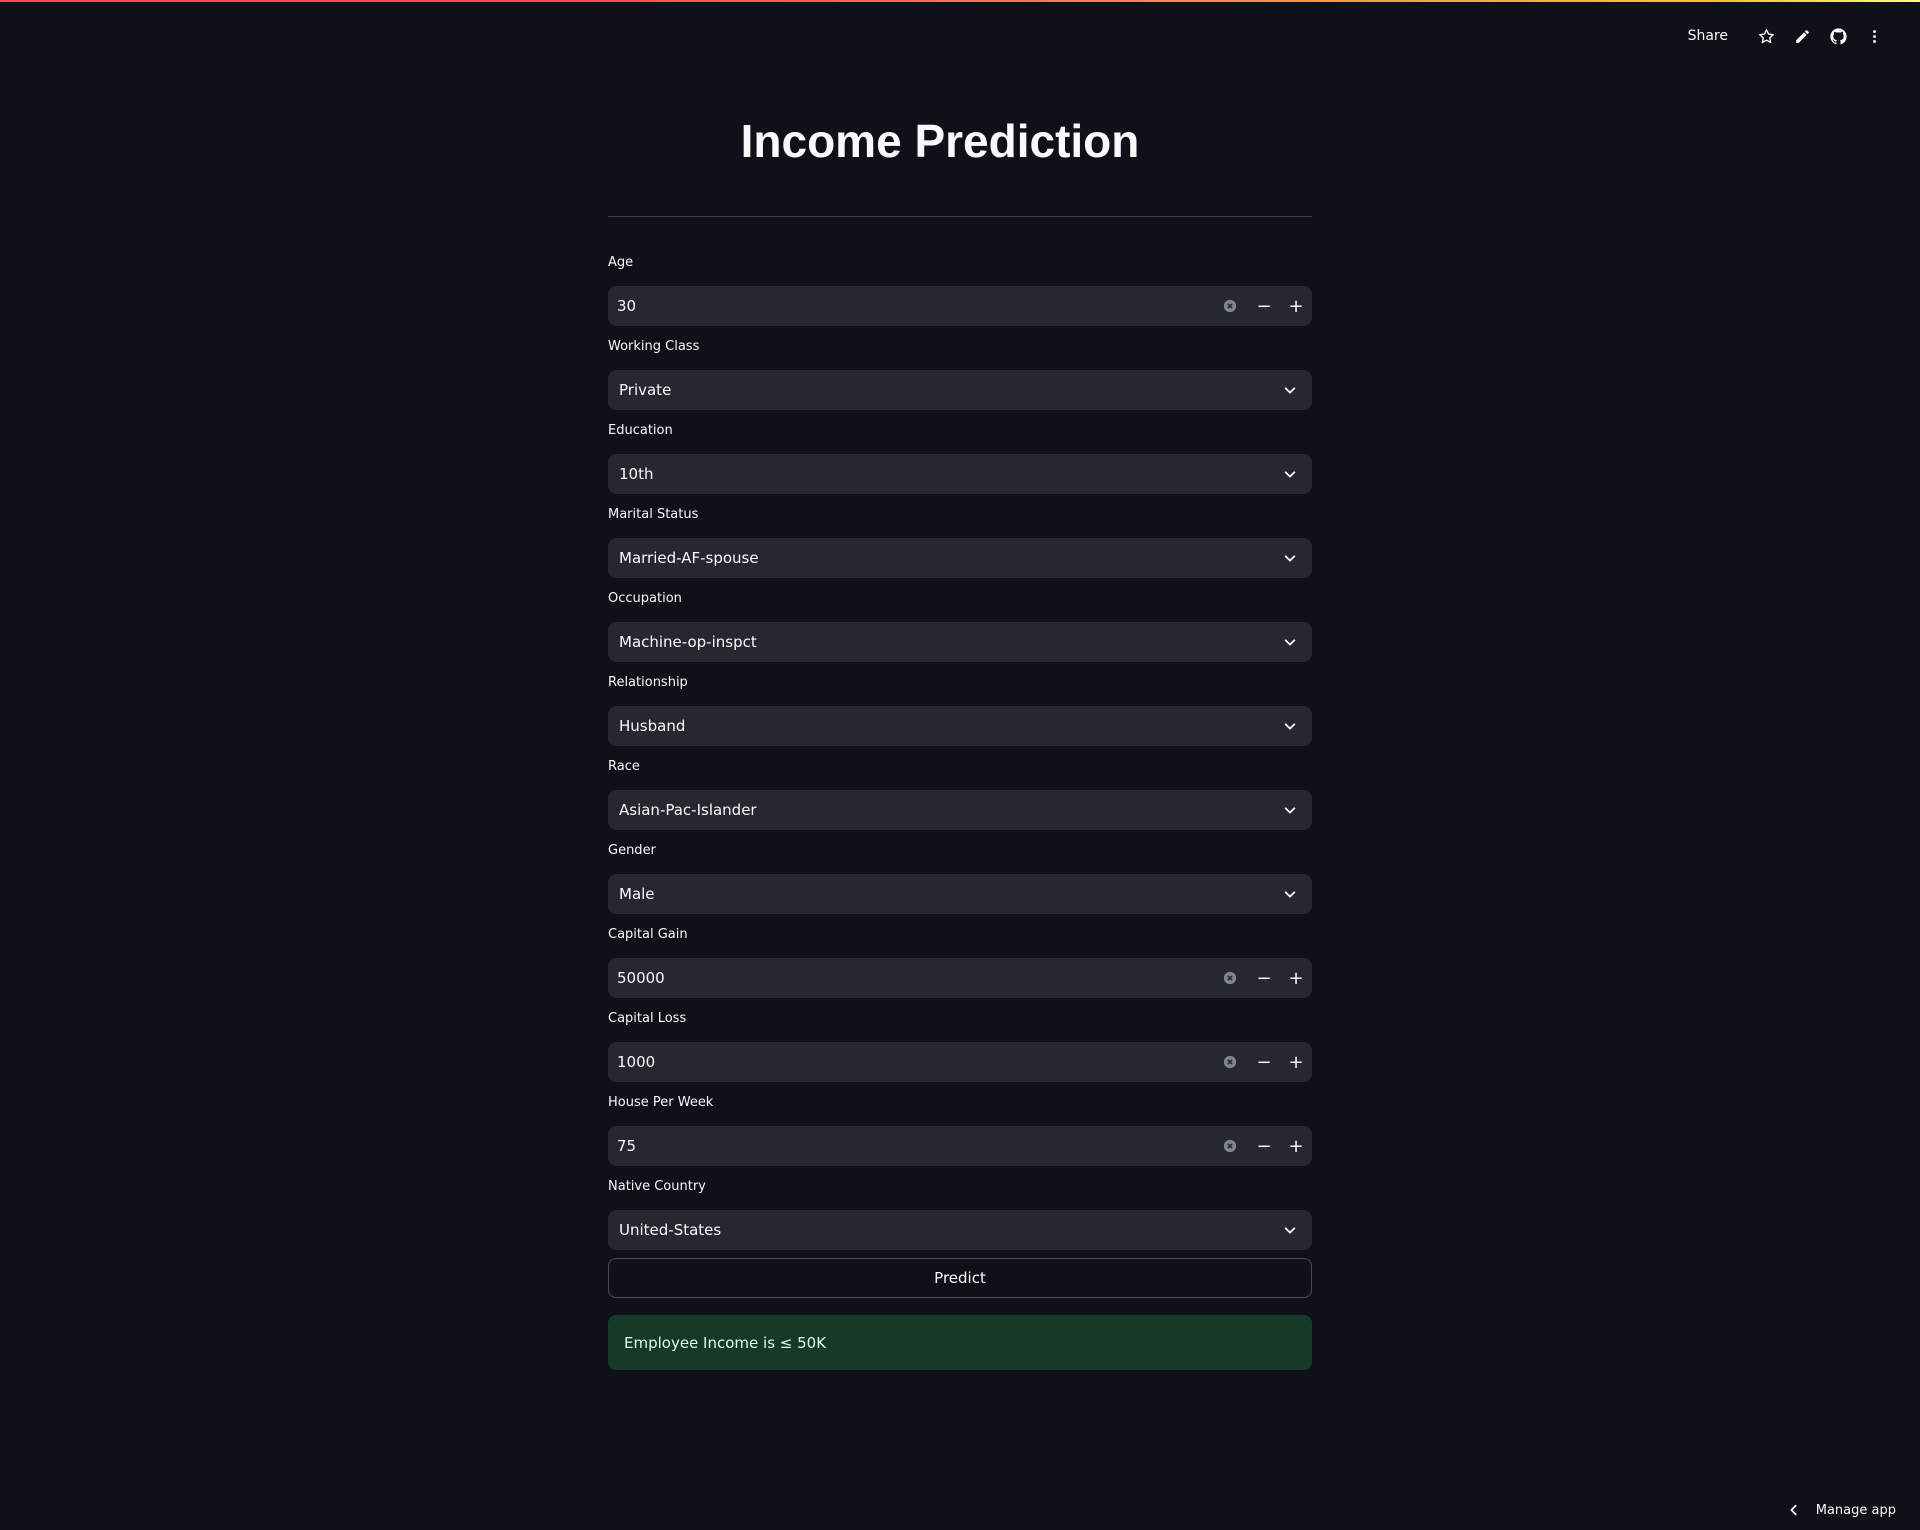 The height and width of the screenshot is (1530, 1920). What do you see at coordinates (689, 558) in the screenshot?
I see `marital-status-value: Married-AF-spouse` at bounding box center [689, 558].